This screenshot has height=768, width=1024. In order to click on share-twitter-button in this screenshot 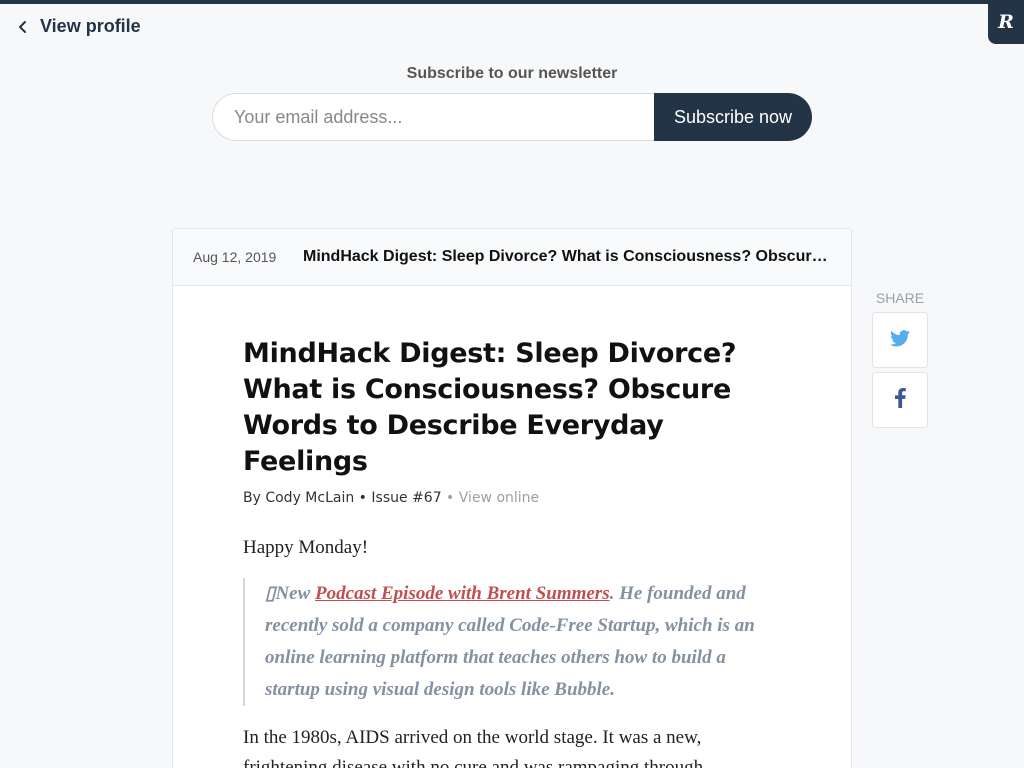, I will do `click(900, 340)`.